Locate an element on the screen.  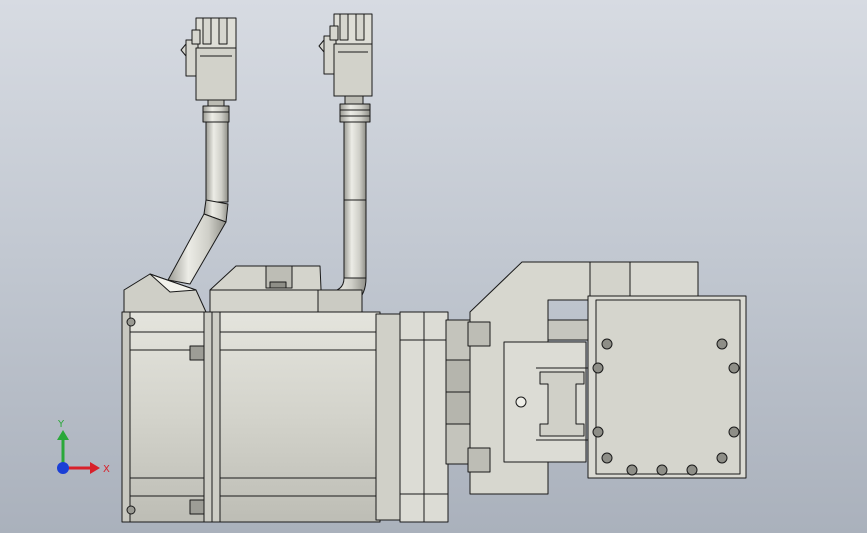
x-axis-label: X is located at coordinates (106, 469).